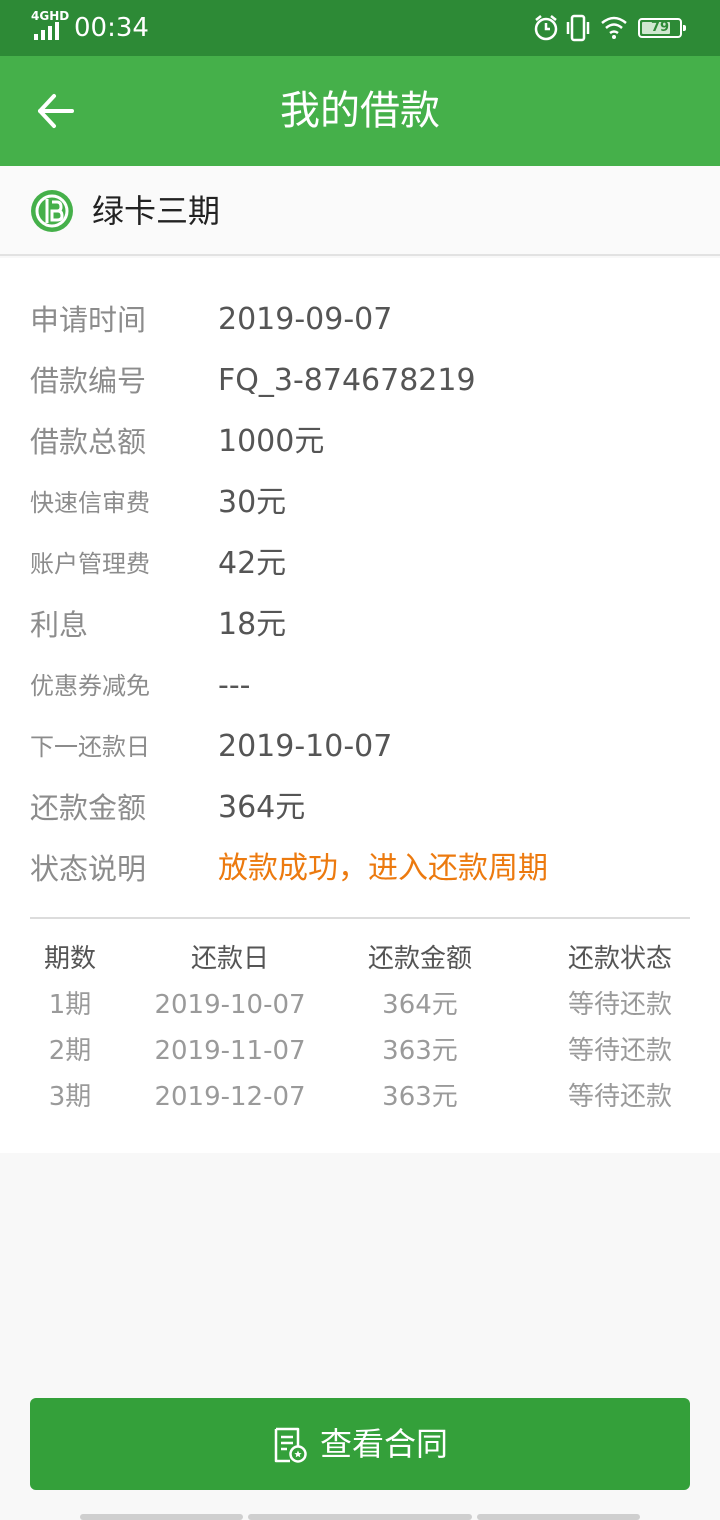 The image size is (720, 1520). What do you see at coordinates (360, 625) in the screenshot?
I see `detail-row-interest: 利息 18元` at bounding box center [360, 625].